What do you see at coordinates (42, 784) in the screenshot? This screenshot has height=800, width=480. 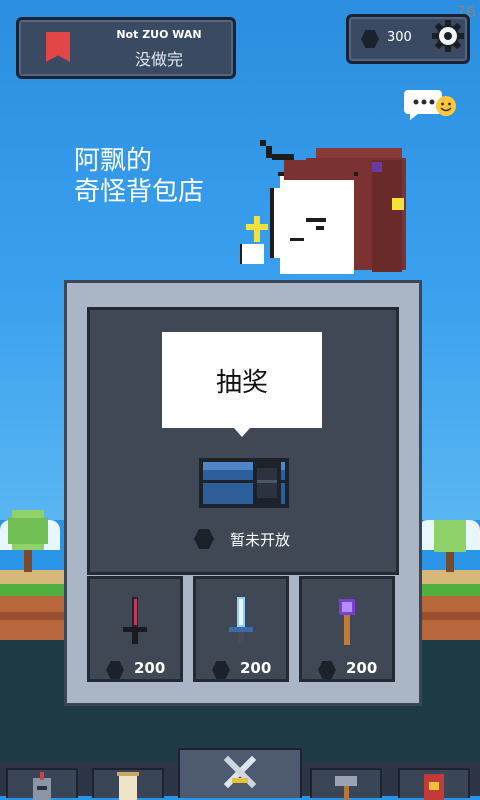 I see `tab-equipment` at bounding box center [42, 784].